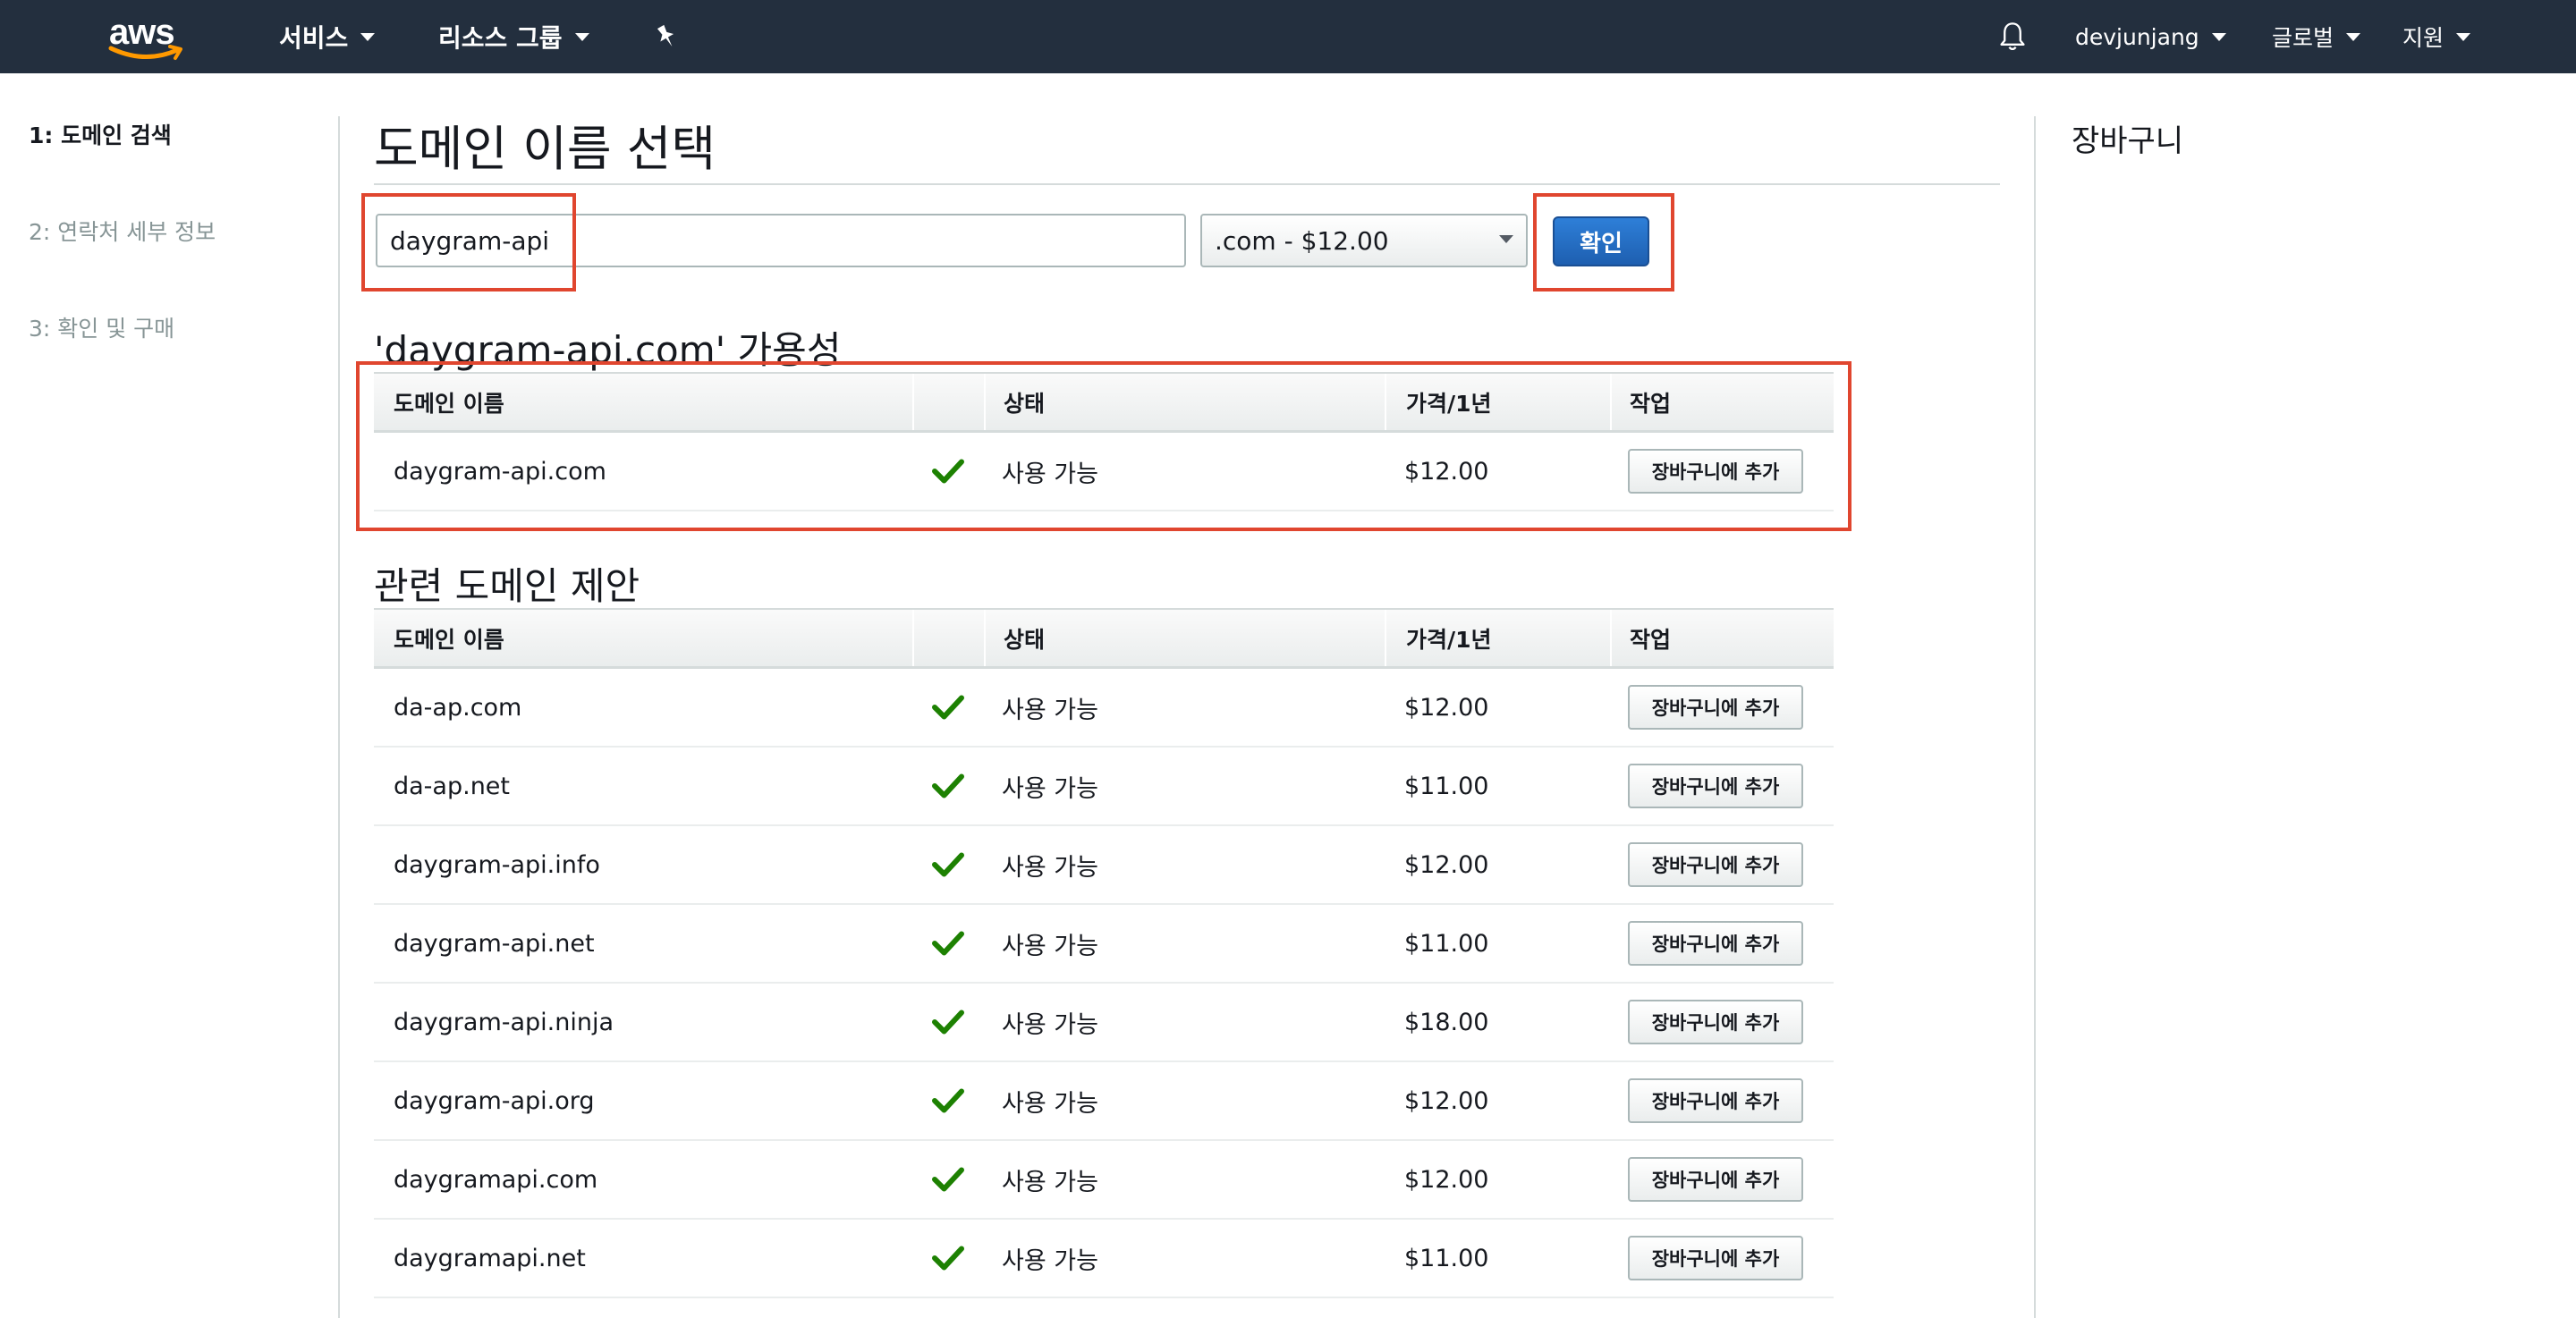 The height and width of the screenshot is (1318, 2576). What do you see at coordinates (122, 231) in the screenshot?
I see `step-contact-details: 2: 연락처 세부 정보` at bounding box center [122, 231].